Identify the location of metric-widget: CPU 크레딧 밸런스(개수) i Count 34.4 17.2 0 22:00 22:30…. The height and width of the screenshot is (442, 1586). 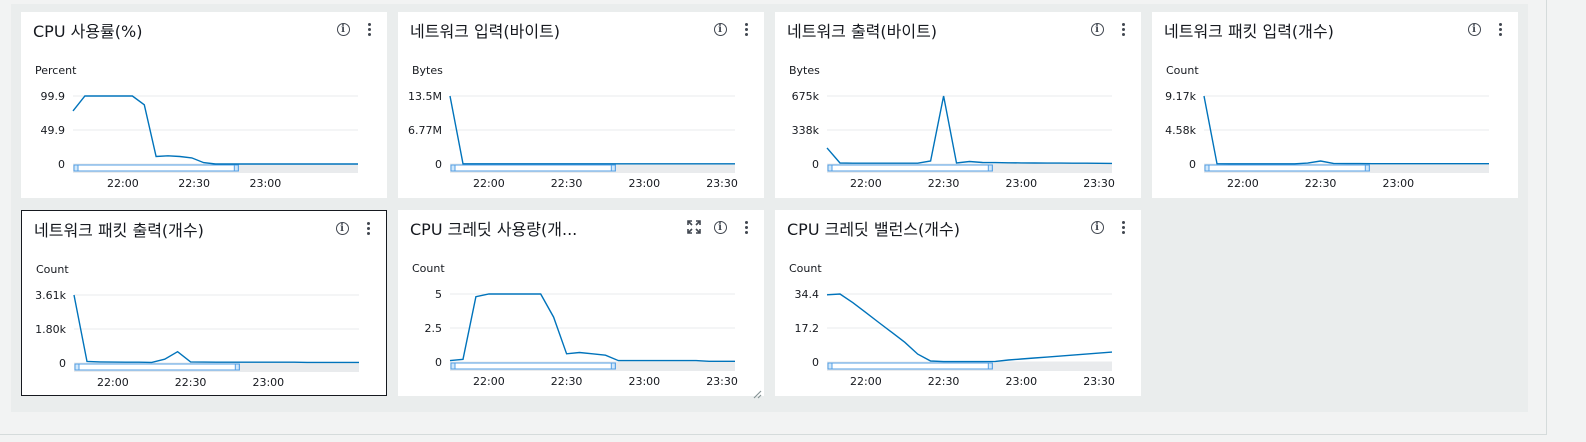
(958, 303).